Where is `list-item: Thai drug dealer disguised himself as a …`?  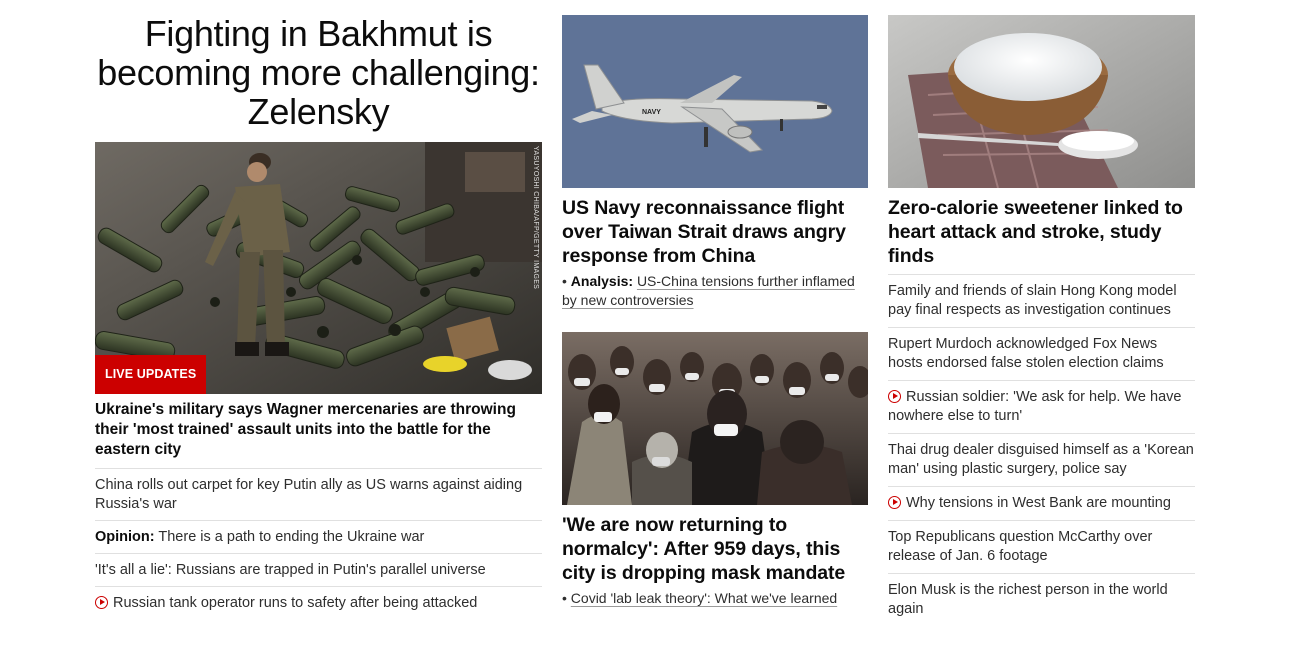 list-item: Thai drug dealer disguised himself as a … is located at coordinates (1041, 459).